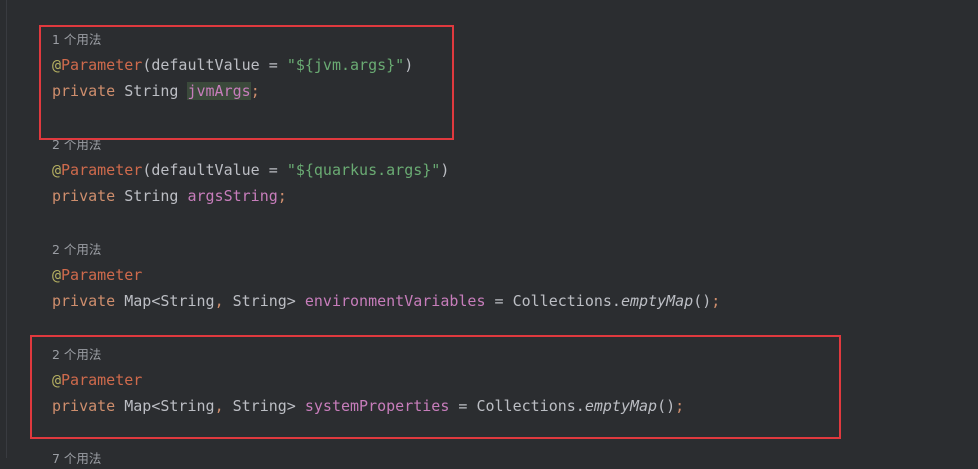  I want to click on field-declaration: private String argsString;, so click(169, 196).